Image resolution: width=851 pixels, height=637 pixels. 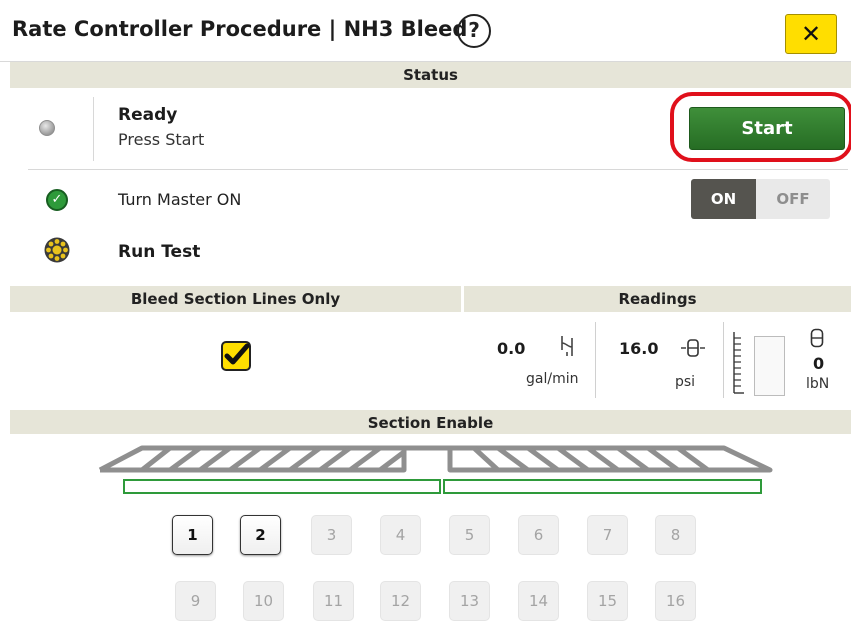 I want to click on question-circle-icon: ?, so click(x=474, y=31).